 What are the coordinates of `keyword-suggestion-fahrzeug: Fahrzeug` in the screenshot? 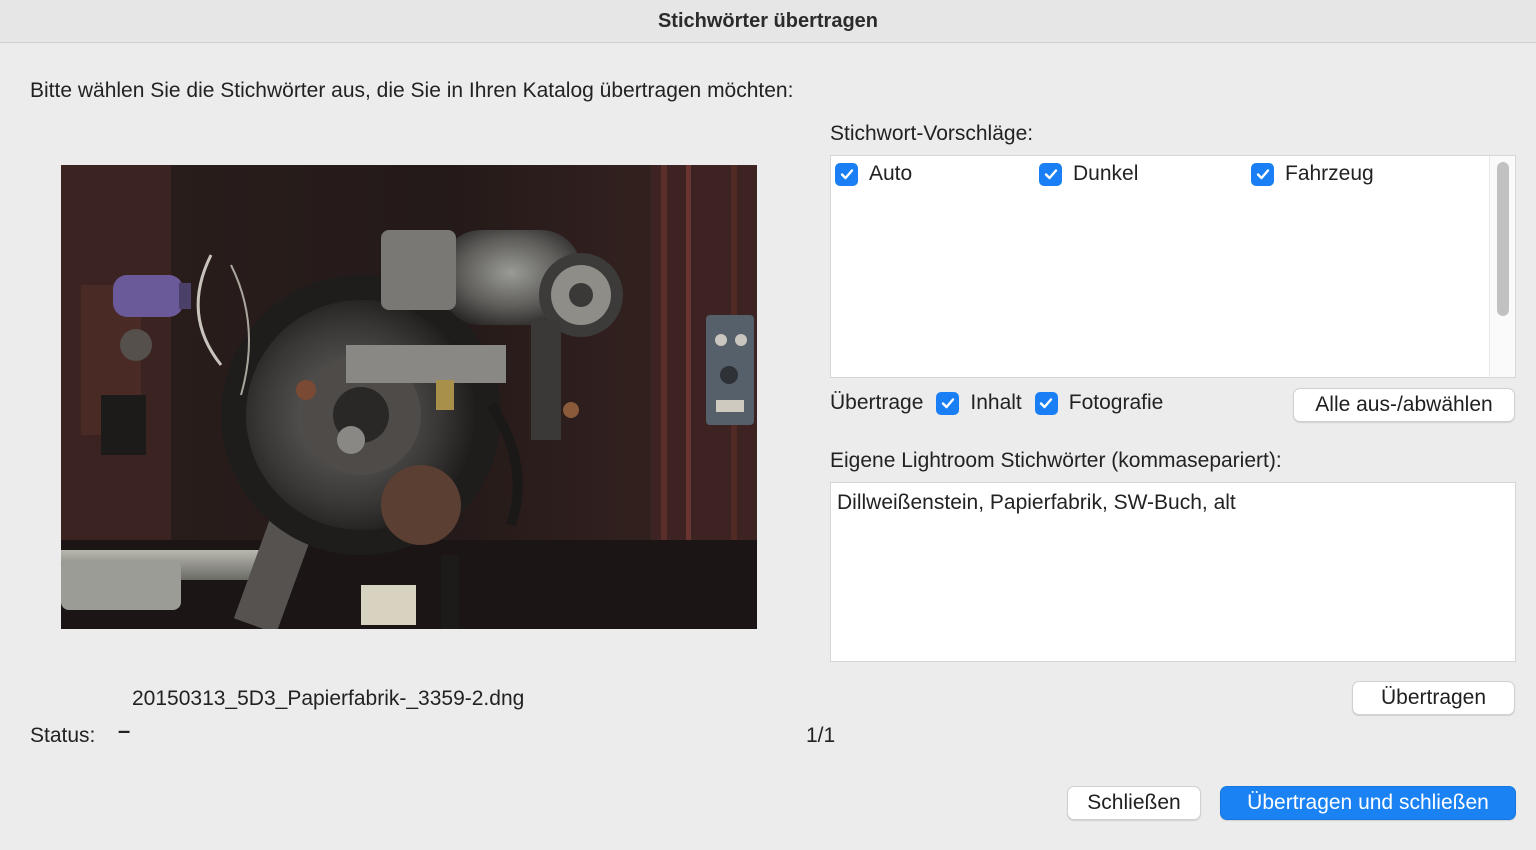 It's located at (1312, 174).